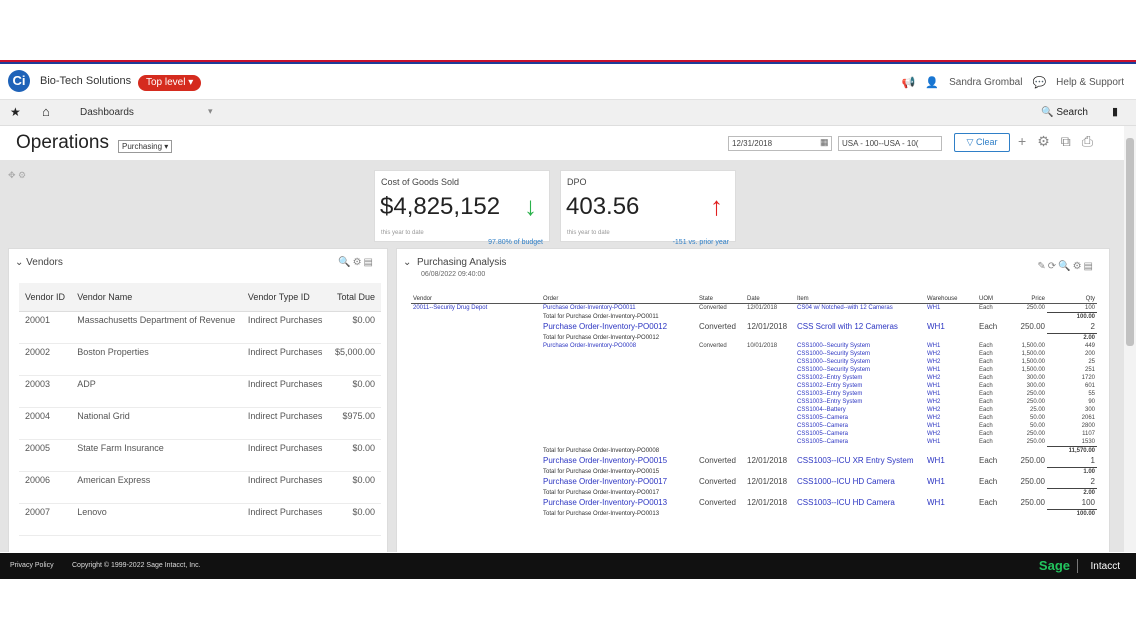 The height and width of the screenshot is (639, 1136). What do you see at coordinates (985, 82) in the screenshot?
I see `user-name: Sandra Grombal` at bounding box center [985, 82].